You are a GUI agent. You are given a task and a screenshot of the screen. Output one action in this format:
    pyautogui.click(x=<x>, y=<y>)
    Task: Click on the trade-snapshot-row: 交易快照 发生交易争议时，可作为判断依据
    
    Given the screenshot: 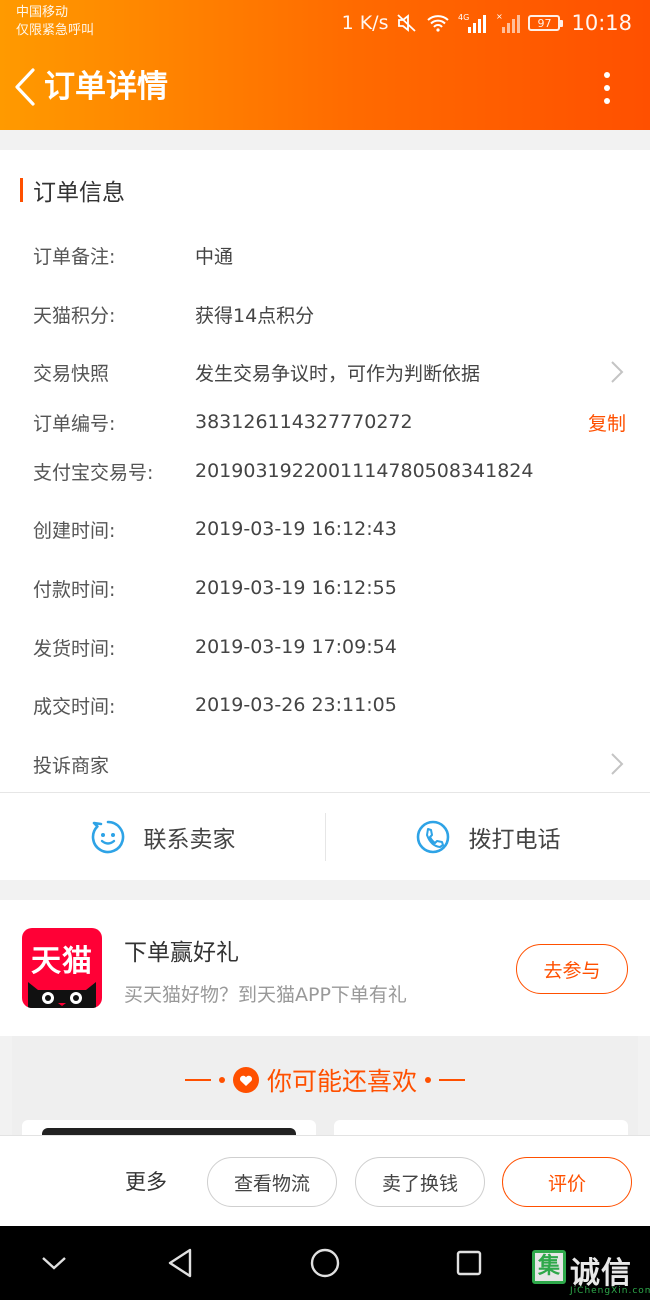 What is the action you would take?
    pyautogui.click(x=325, y=372)
    